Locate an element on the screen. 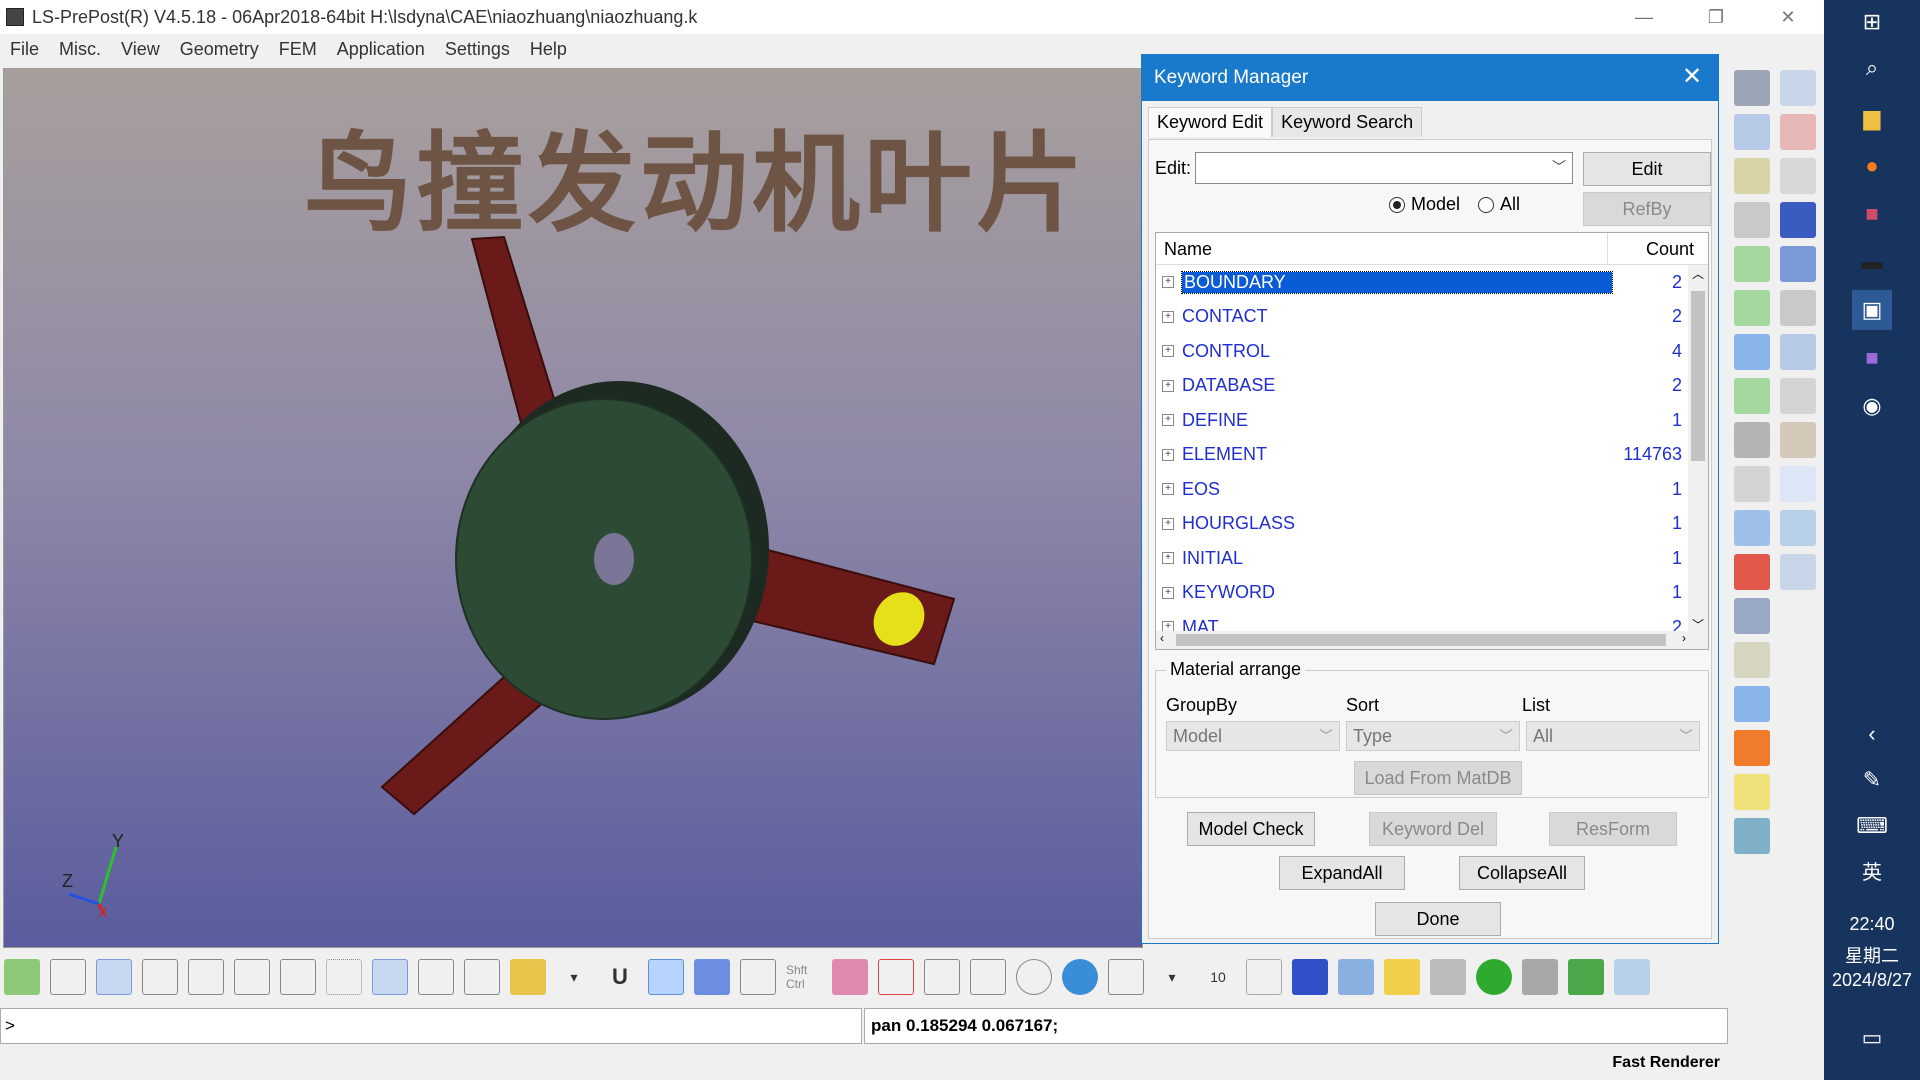 The height and width of the screenshot is (1080, 1920). menu-fem: FEM is located at coordinates (298, 49).